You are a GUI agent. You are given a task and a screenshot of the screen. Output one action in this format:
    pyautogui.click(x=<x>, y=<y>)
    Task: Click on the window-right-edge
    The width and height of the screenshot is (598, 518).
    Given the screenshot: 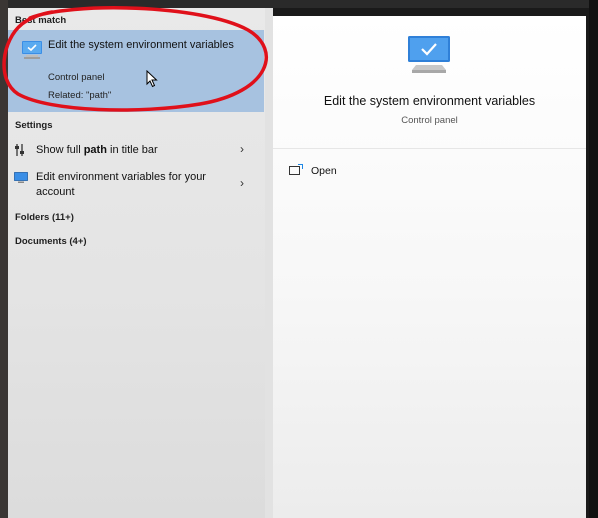 What is the action you would take?
    pyautogui.click(x=593, y=259)
    